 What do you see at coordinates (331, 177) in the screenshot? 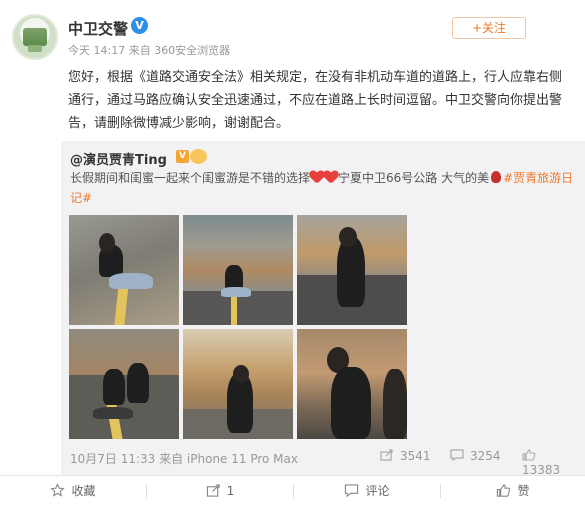
I see `heart-icon` at bounding box center [331, 177].